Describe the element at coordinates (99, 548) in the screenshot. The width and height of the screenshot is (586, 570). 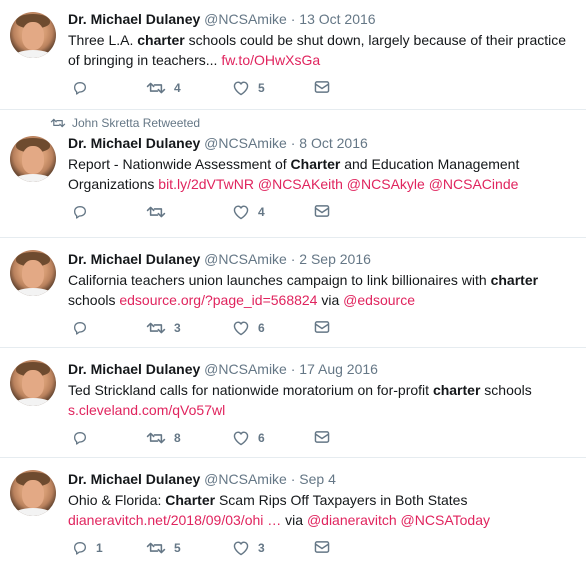
I see `reply-count: 1` at that location.